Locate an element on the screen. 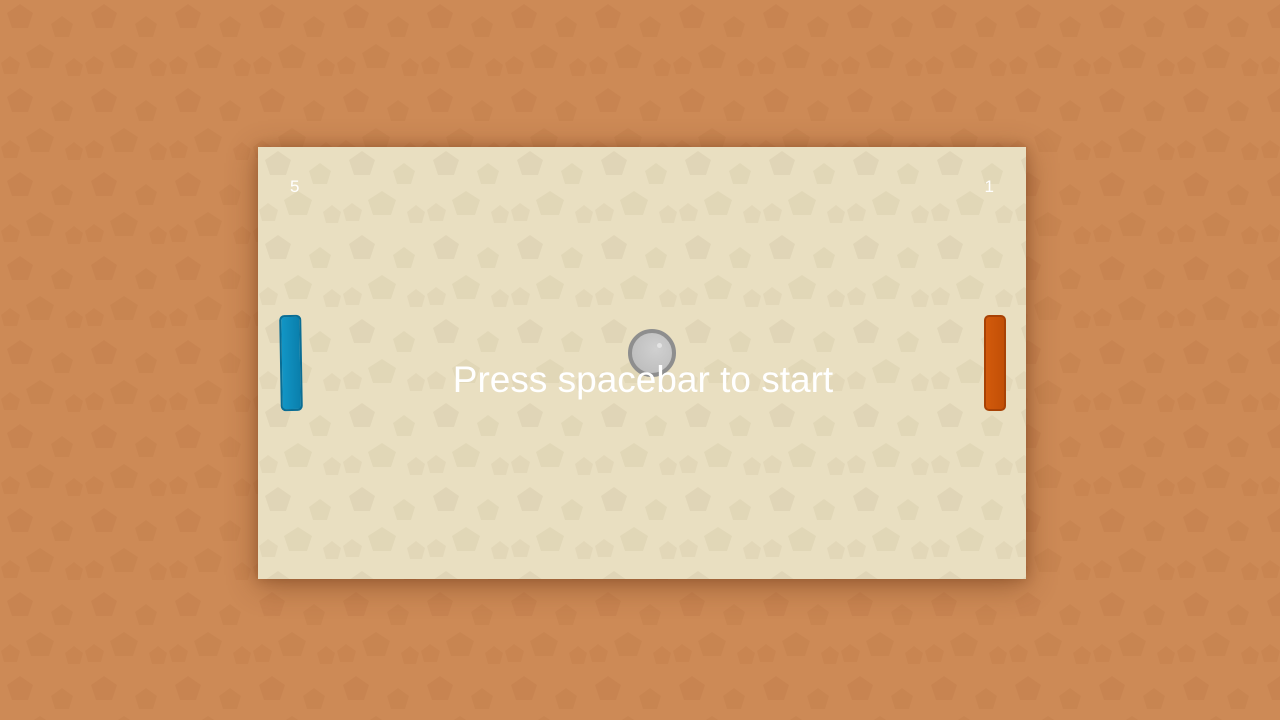  ball-highlight is located at coordinates (659, 345).